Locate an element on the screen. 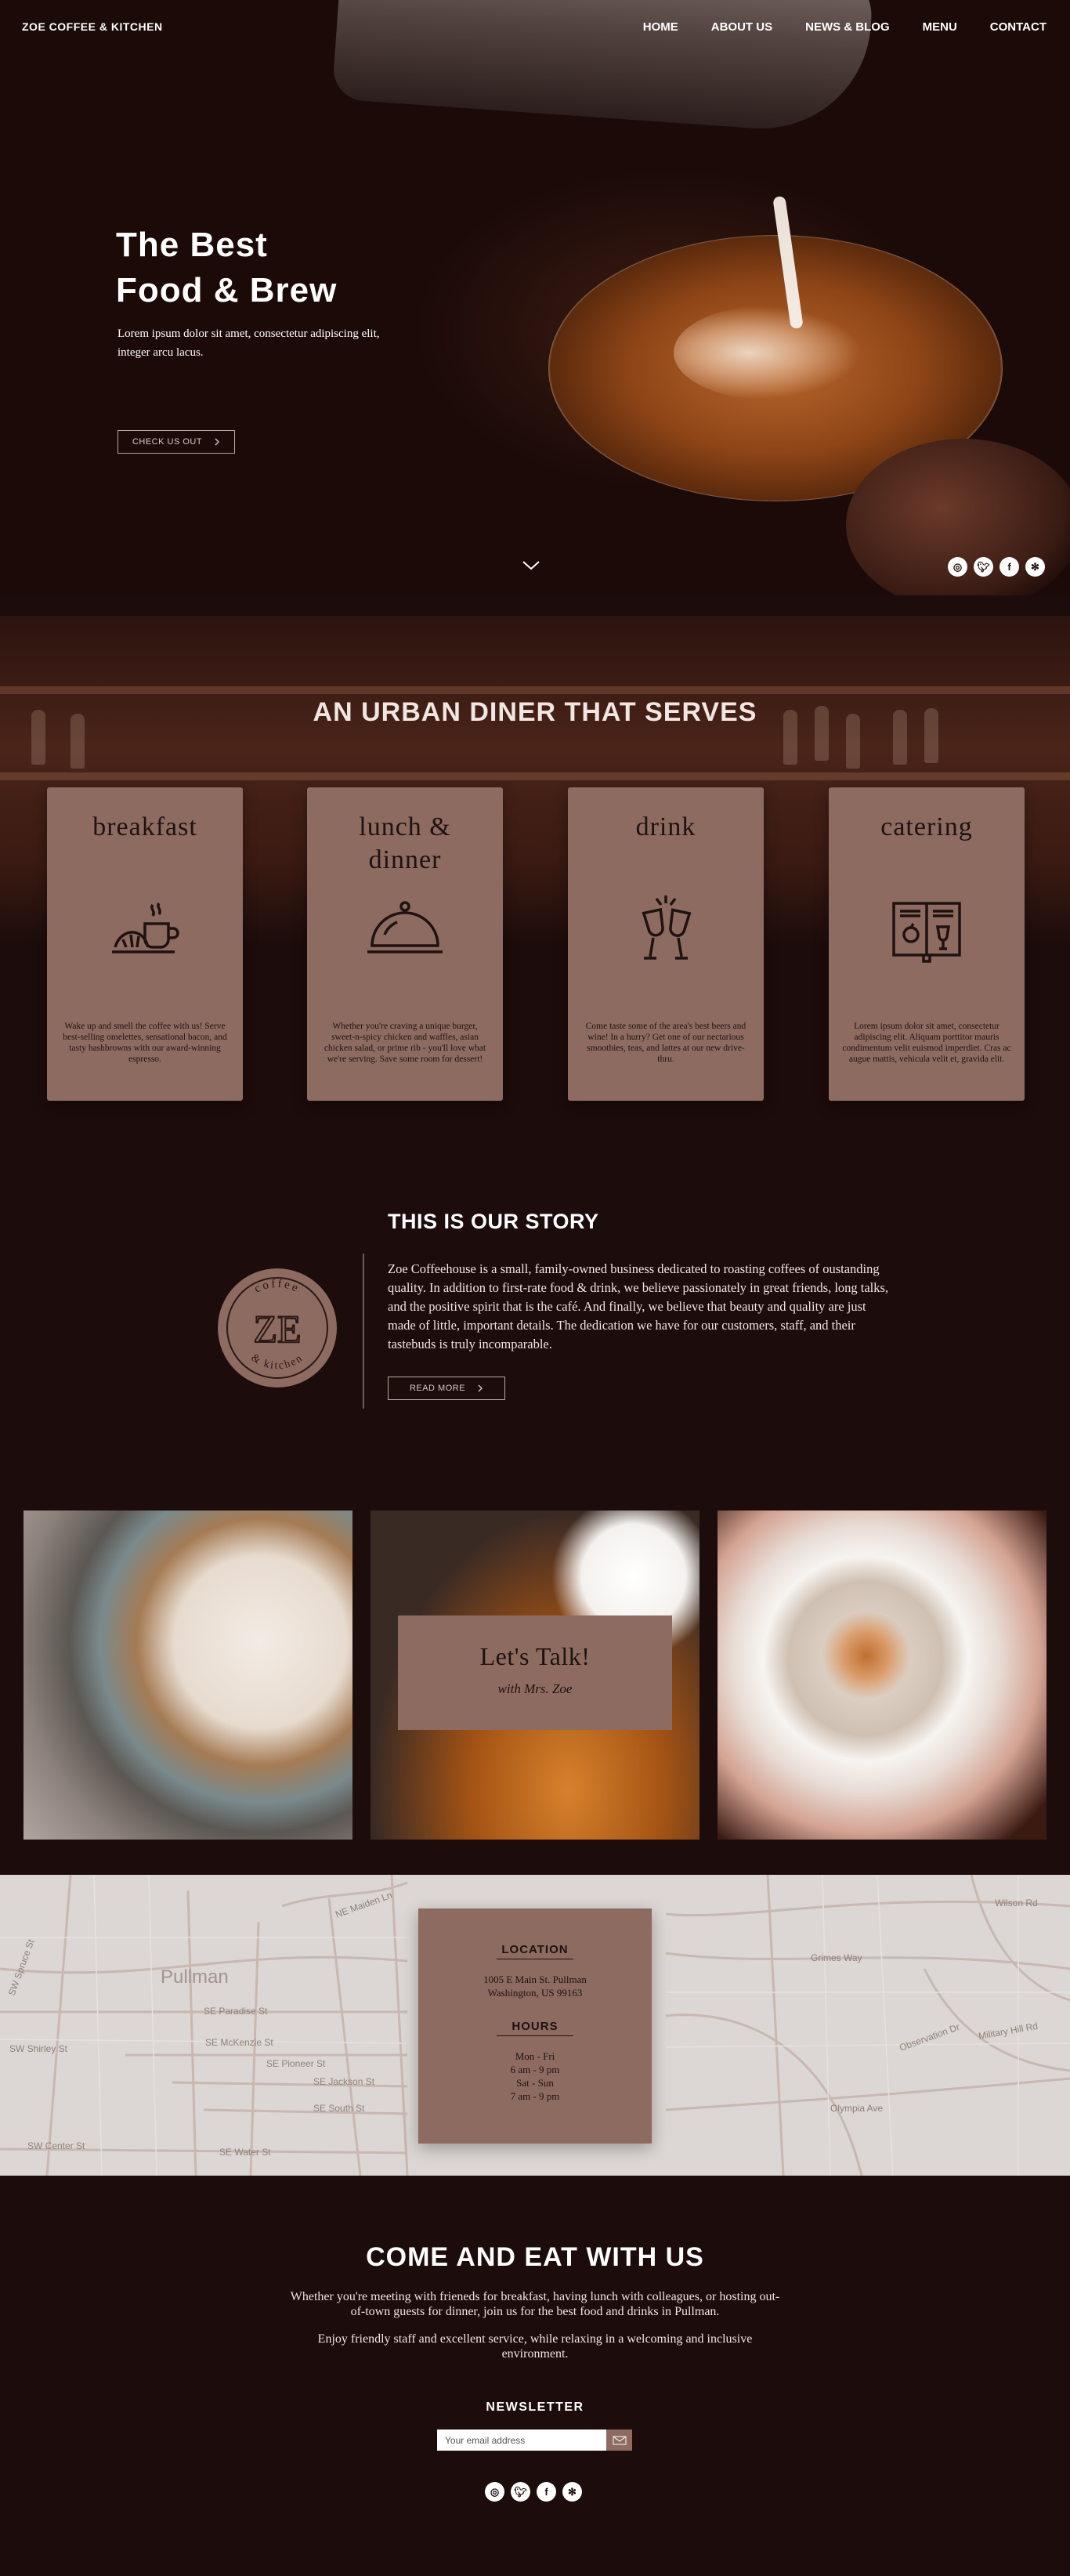  check-us-out-button: CHECK US OUT is located at coordinates (176, 442).